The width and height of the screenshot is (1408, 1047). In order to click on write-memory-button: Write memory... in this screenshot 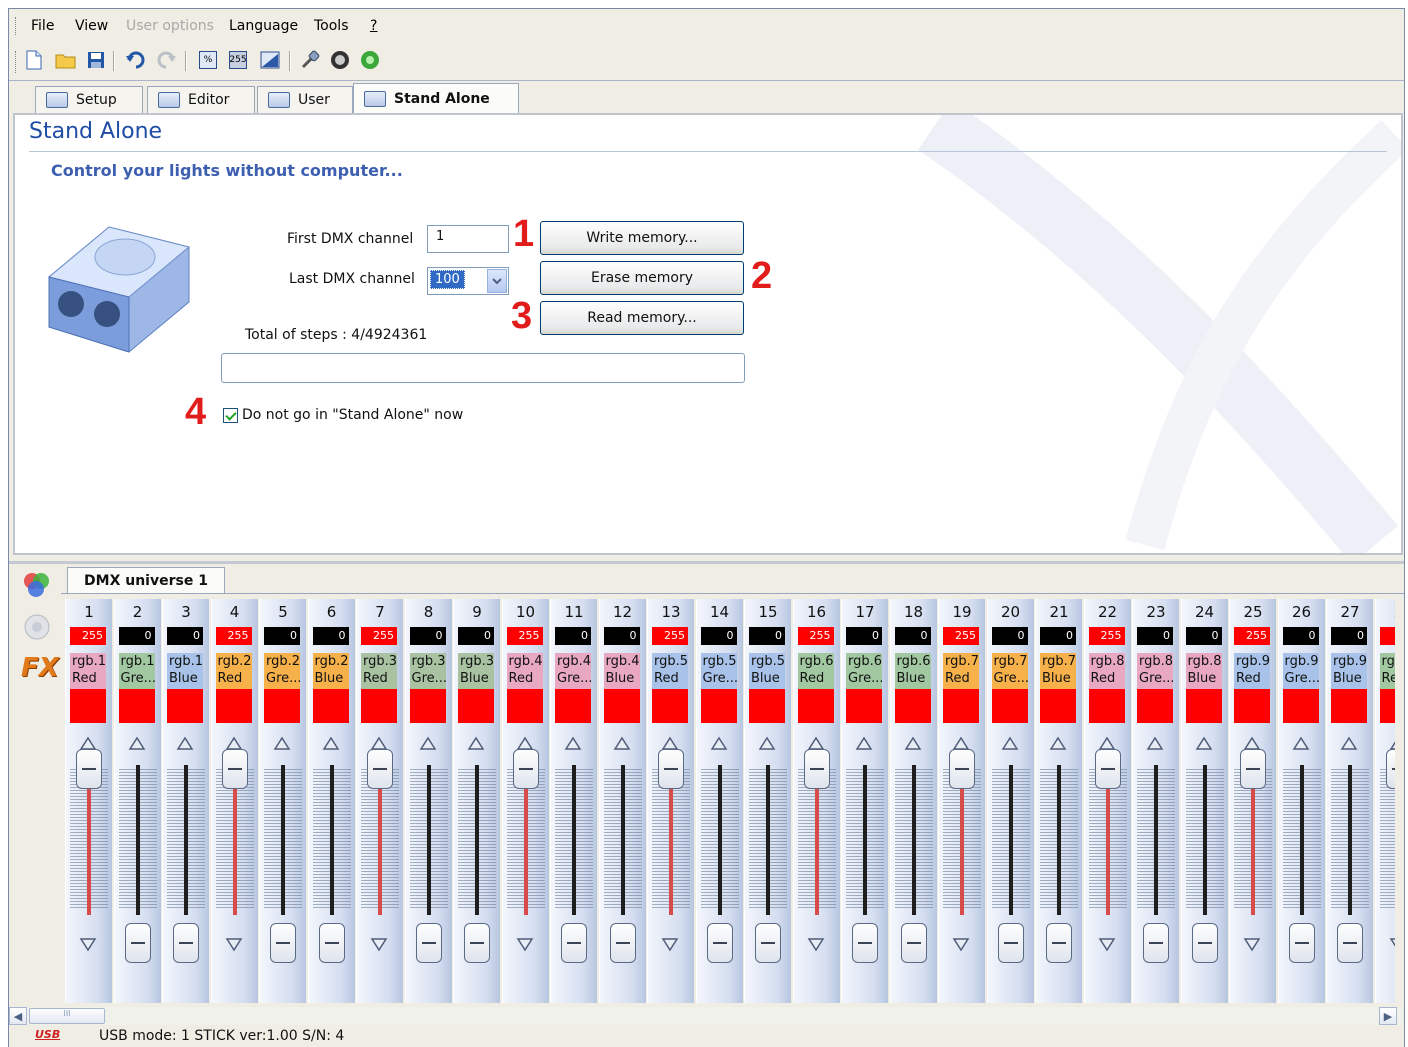, I will do `click(642, 238)`.